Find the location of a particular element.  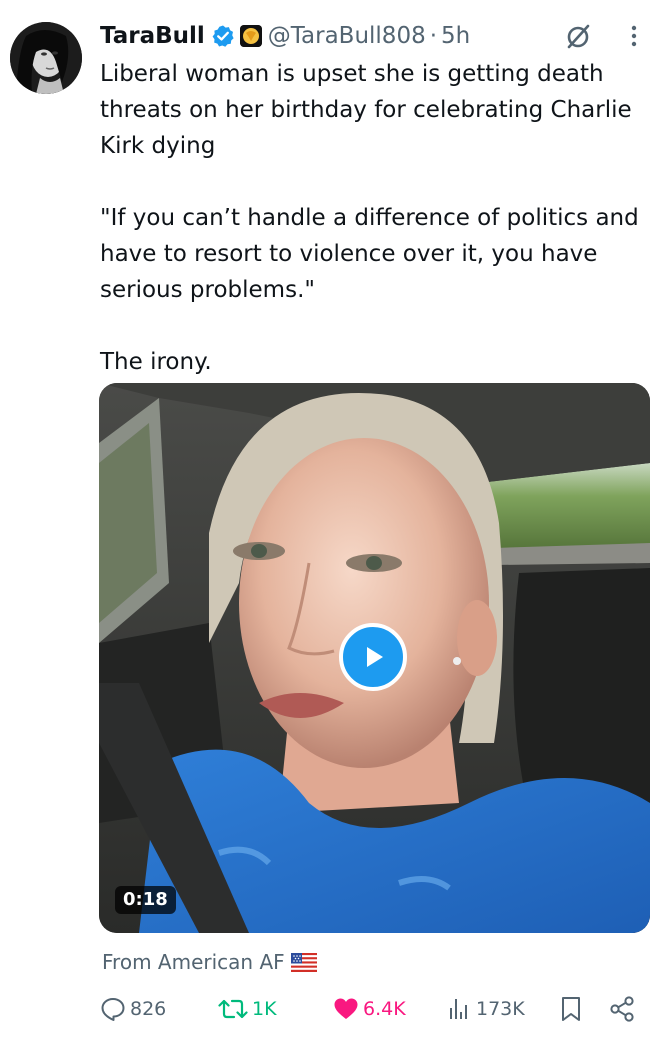

play-button is located at coordinates (373, 657).